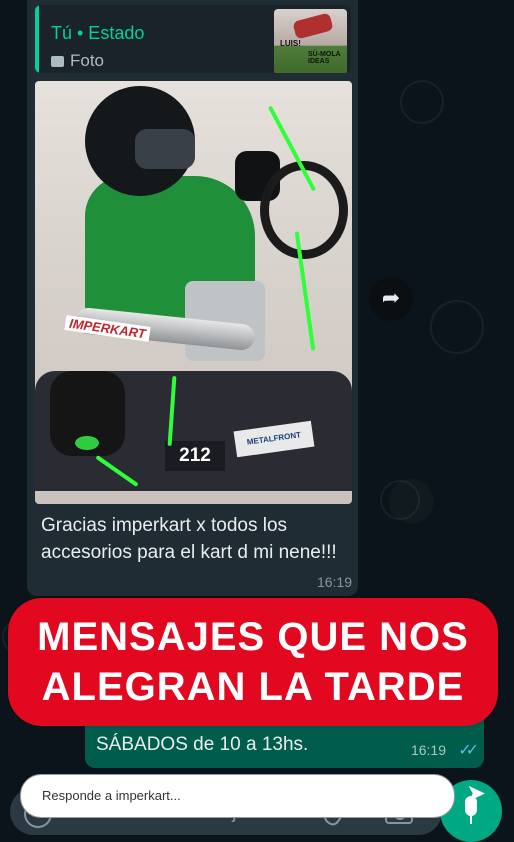  What do you see at coordinates (310, 41) in the screenshot?
I see `quoted-status-thumbnail: LUIS! SÜ-MOLA IDEAS` at bounding box center [310, 41].